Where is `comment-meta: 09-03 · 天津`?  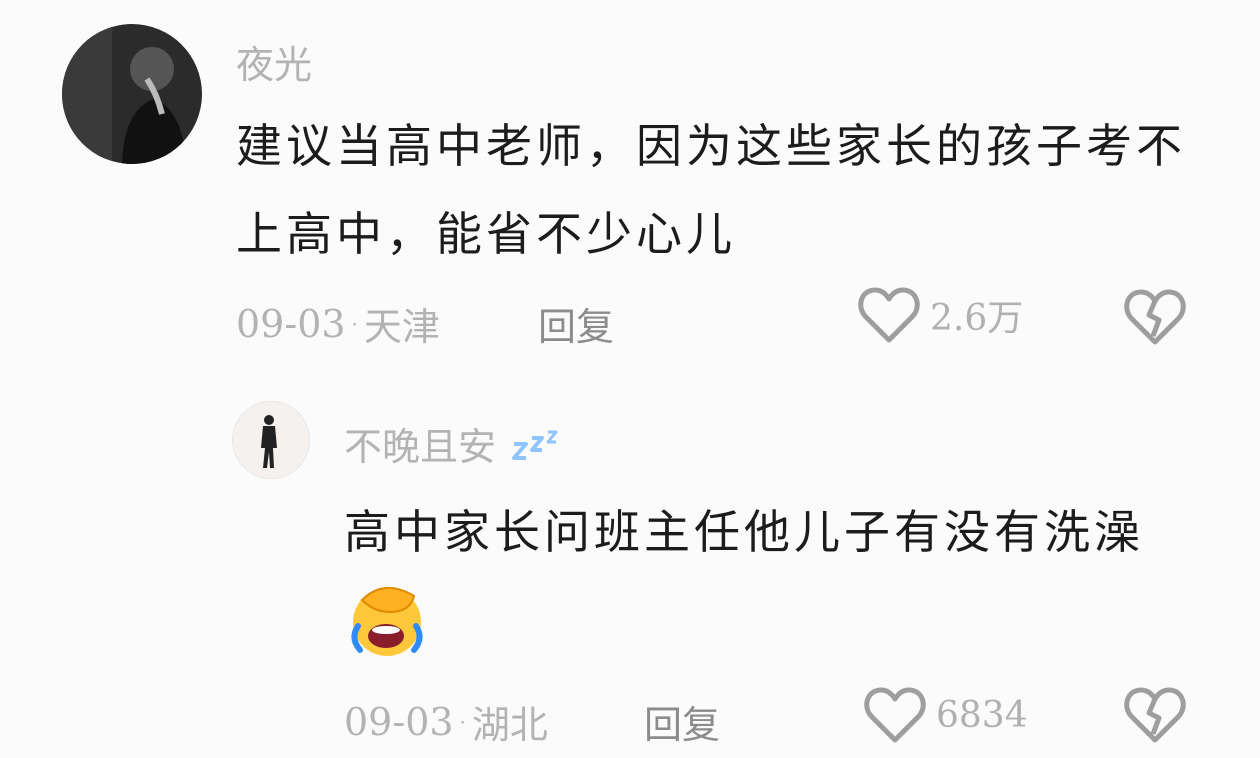
comment-meta: 09-03 · 天津 is located at coordinates (338, 323).